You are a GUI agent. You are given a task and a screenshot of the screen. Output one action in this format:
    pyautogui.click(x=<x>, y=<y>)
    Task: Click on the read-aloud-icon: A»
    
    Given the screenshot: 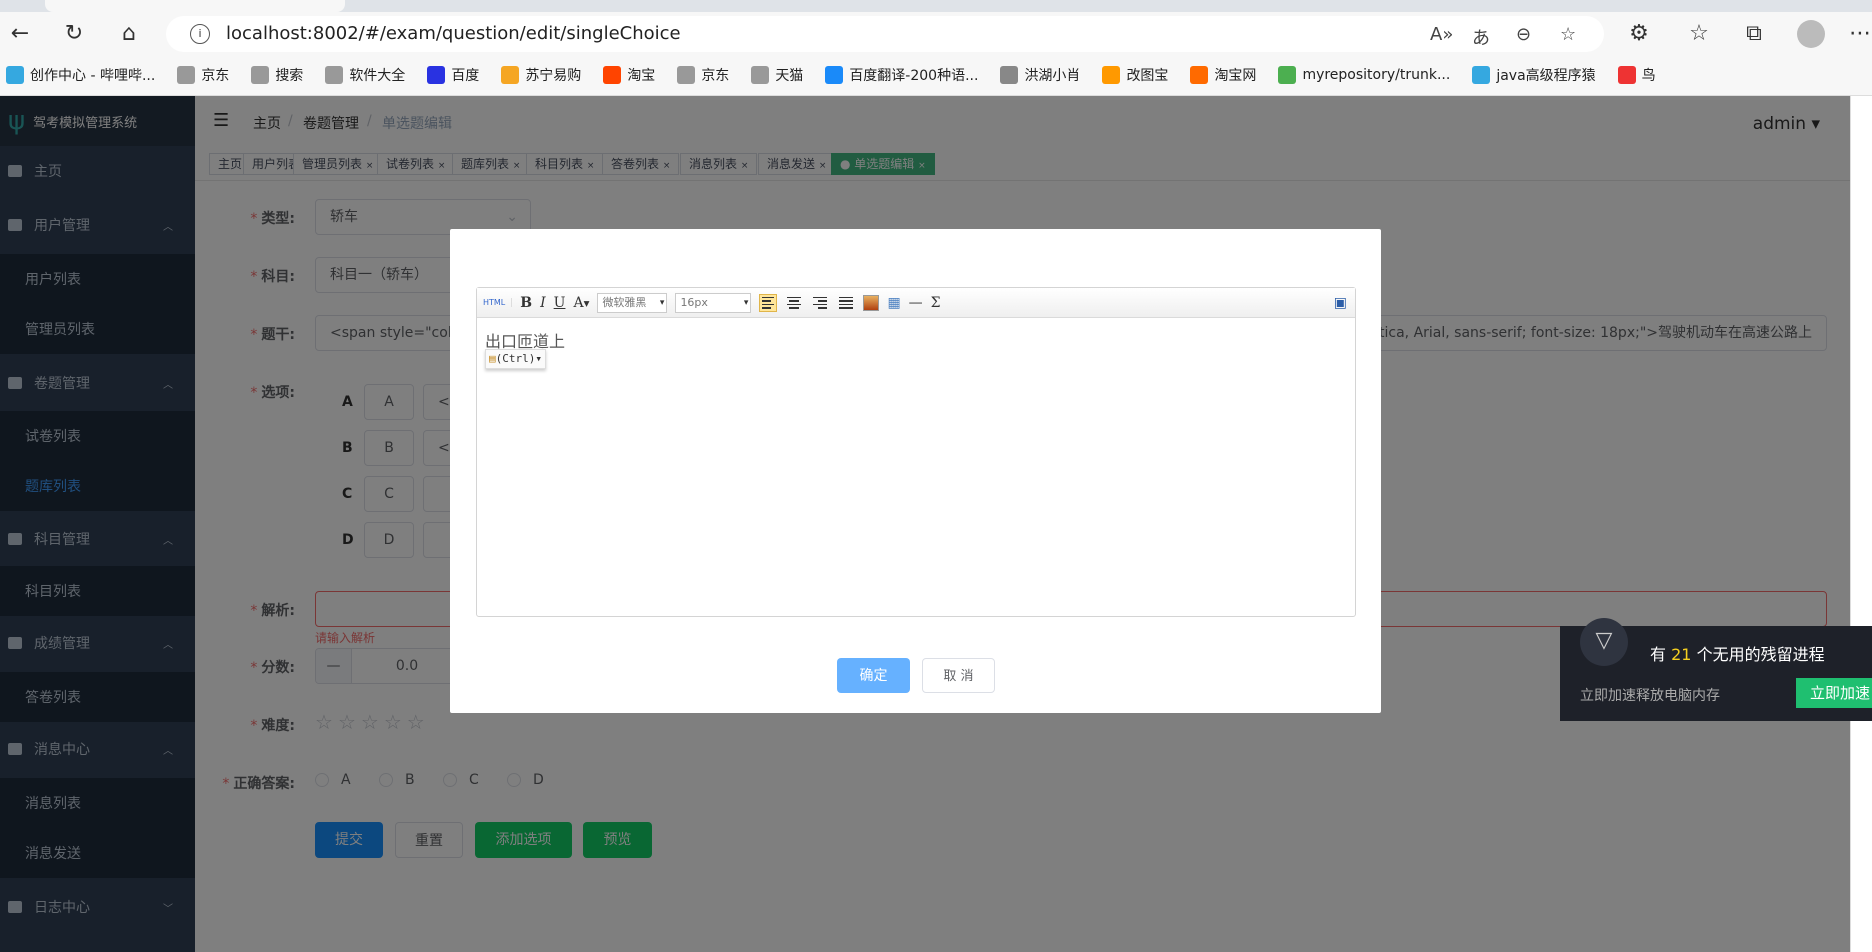 What is the action you would take?
    pyautogui.click(x=1441, y=34)
    